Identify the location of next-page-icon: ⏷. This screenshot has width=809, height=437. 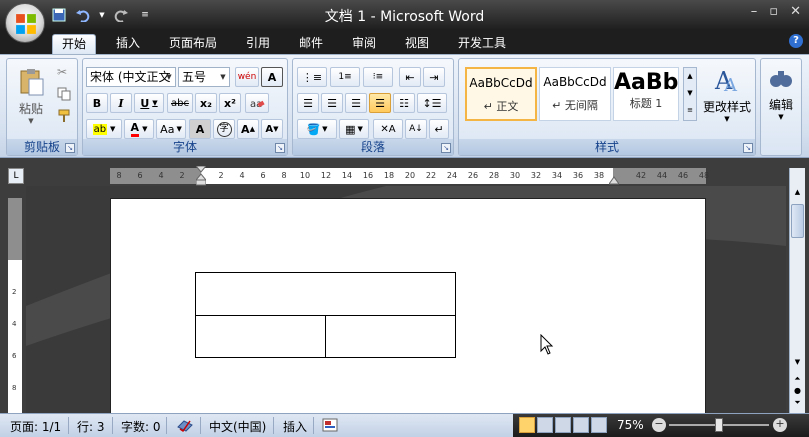
(797, 404).